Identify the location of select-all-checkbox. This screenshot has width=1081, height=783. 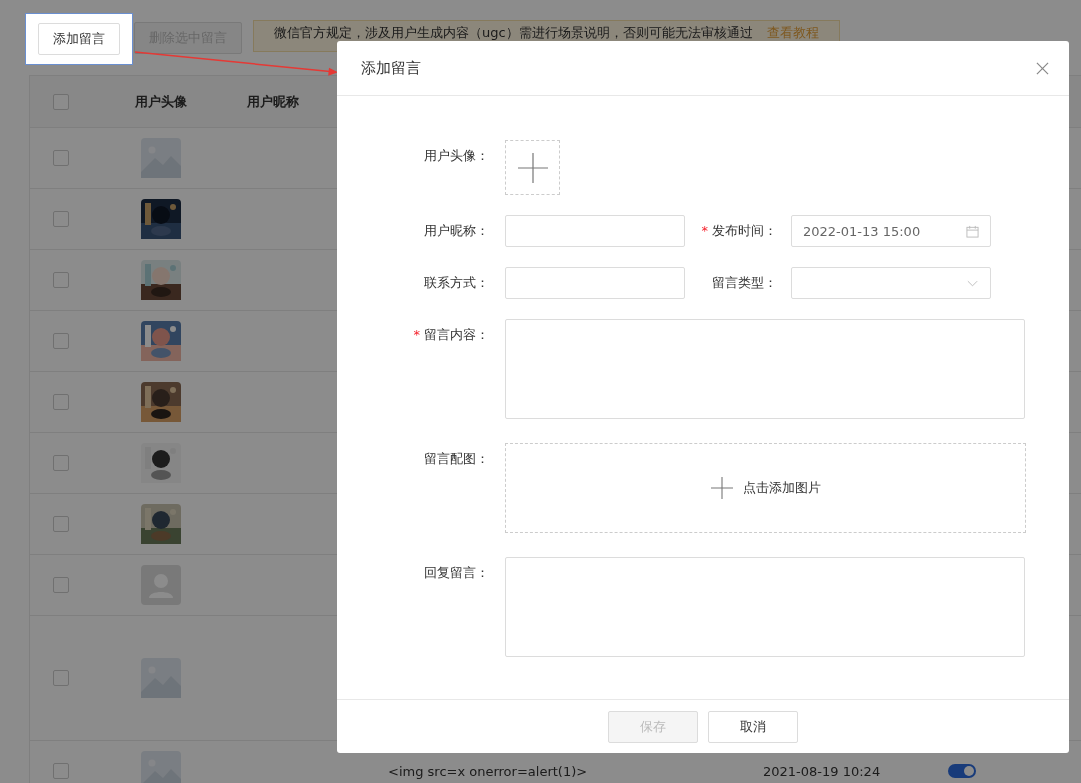
(61, 101).